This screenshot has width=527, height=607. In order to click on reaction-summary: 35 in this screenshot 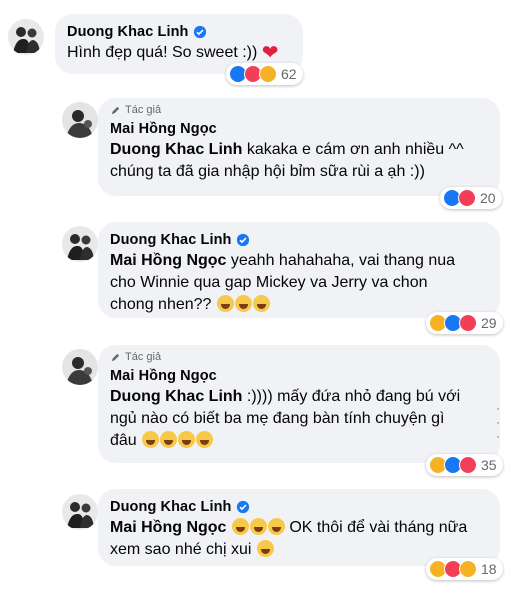, I will do `click(464, 465)`.